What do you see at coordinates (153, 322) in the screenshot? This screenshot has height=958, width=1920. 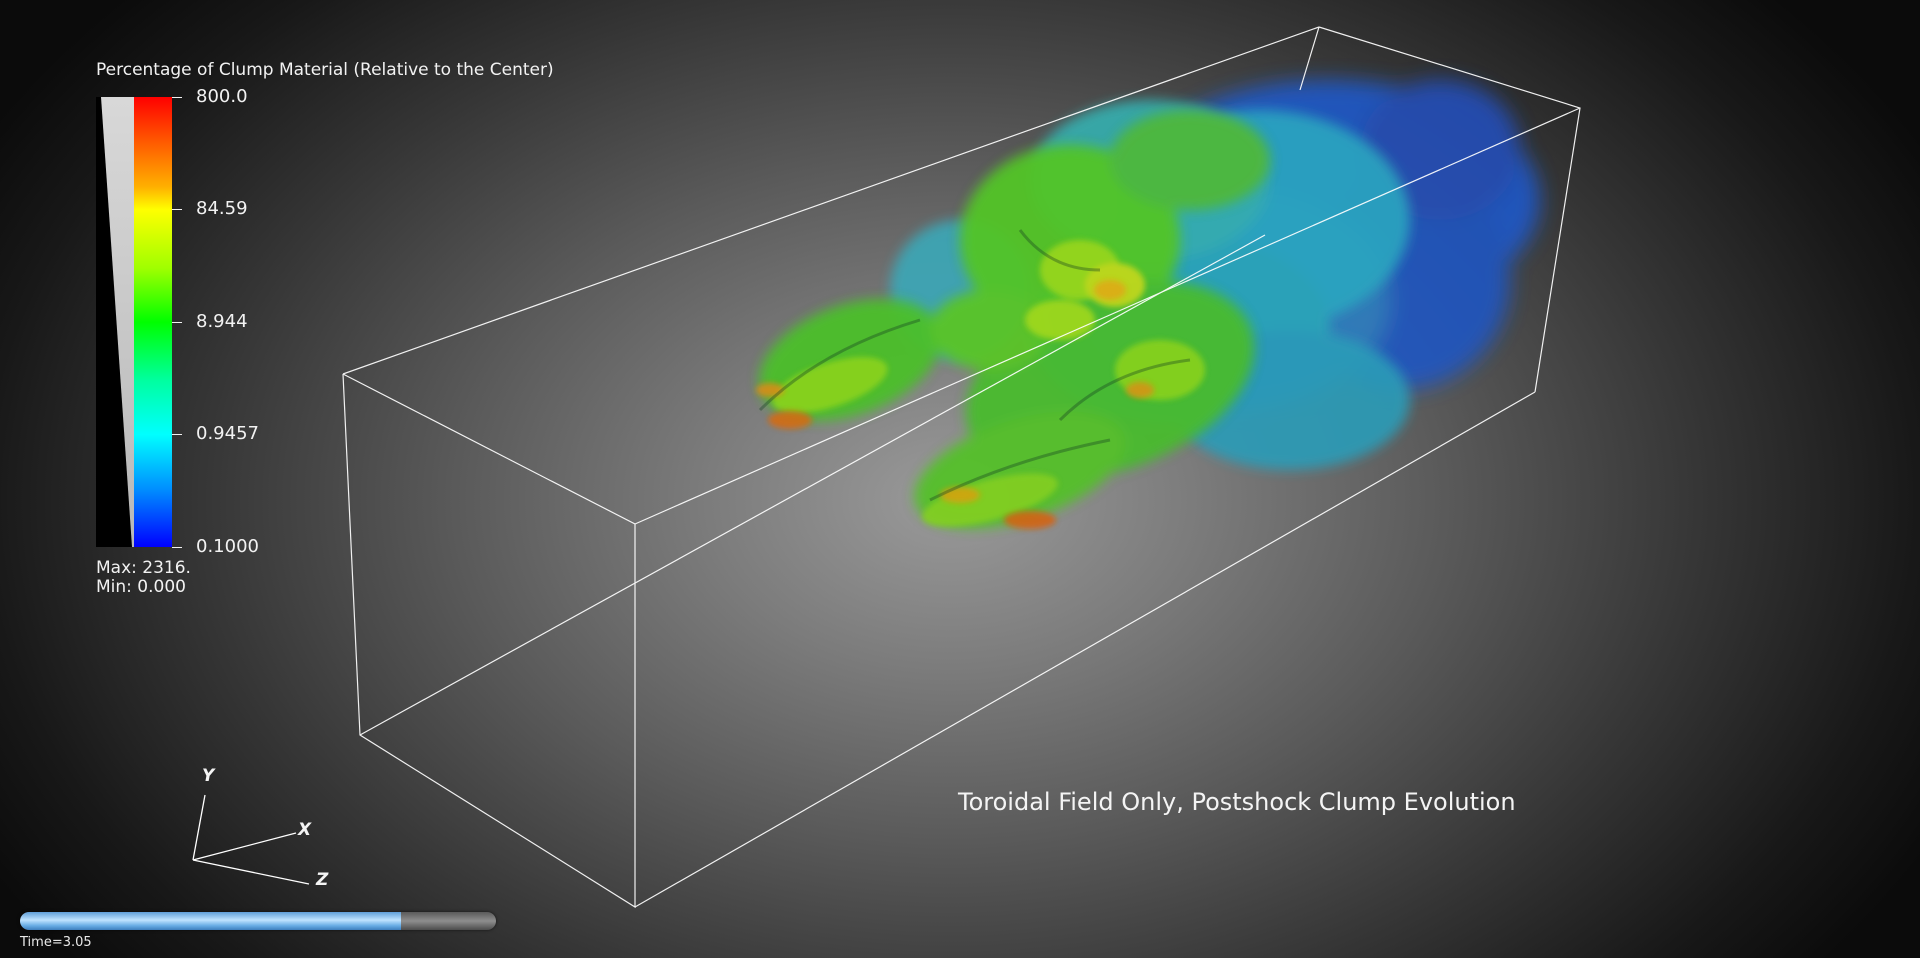 I see `color-ramp` at bounding box center [153, 322].